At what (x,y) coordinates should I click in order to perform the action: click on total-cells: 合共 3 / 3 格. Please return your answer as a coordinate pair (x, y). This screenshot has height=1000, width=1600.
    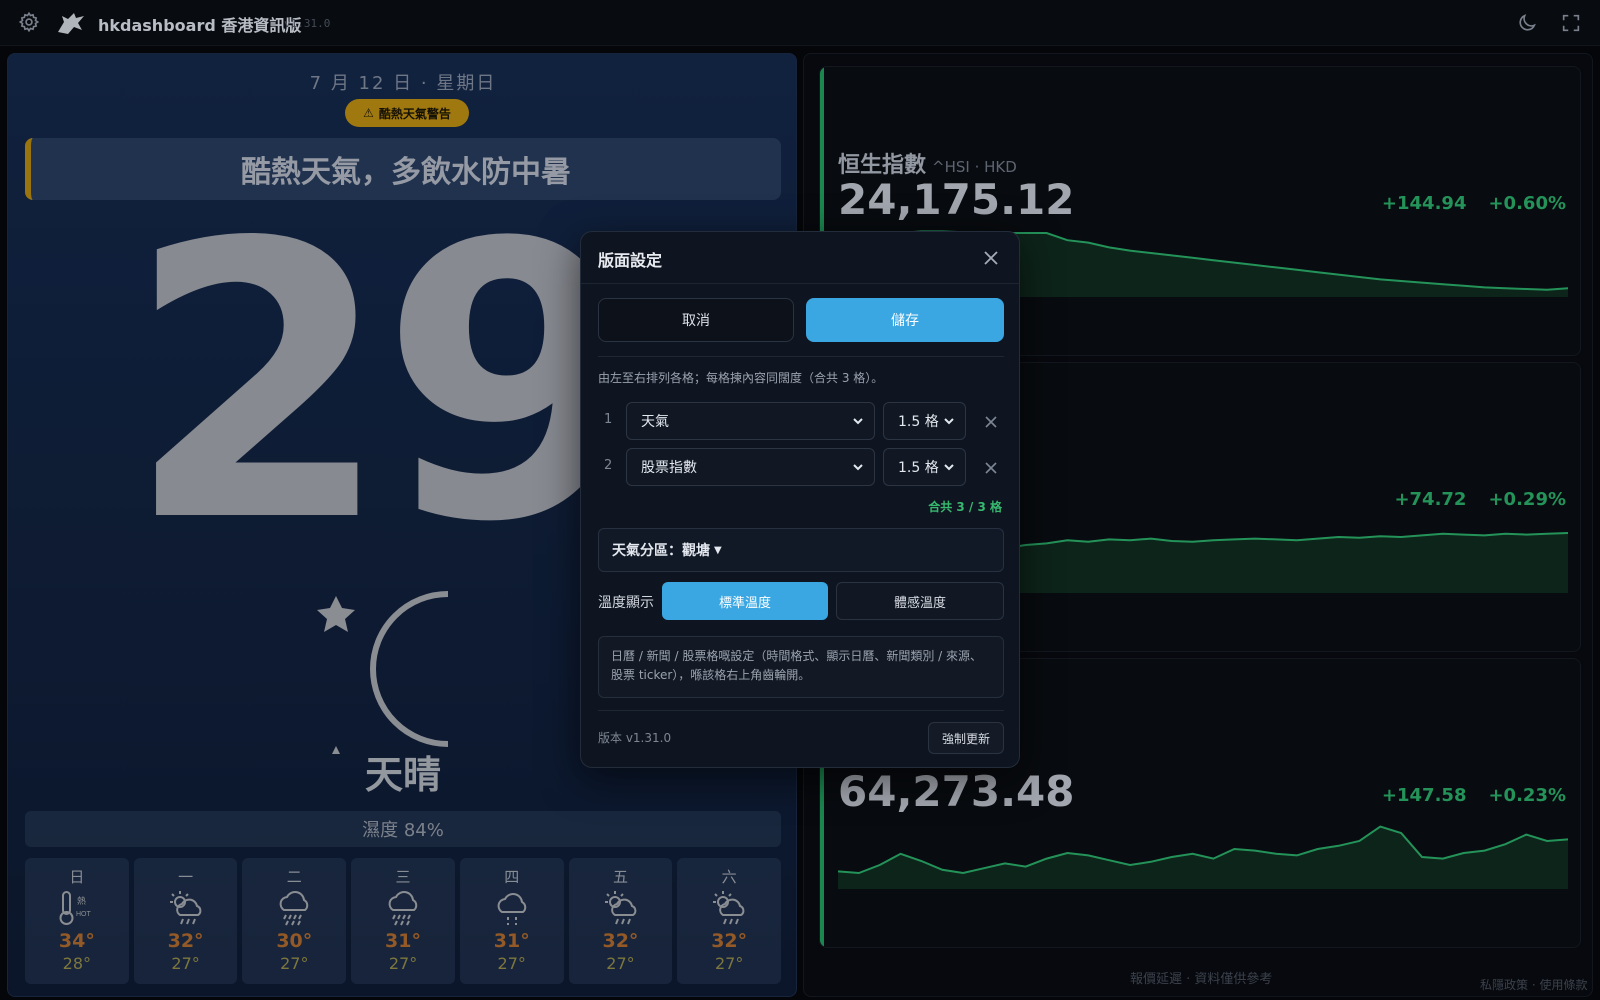
    Looking at the image, I should click on (965, 507).